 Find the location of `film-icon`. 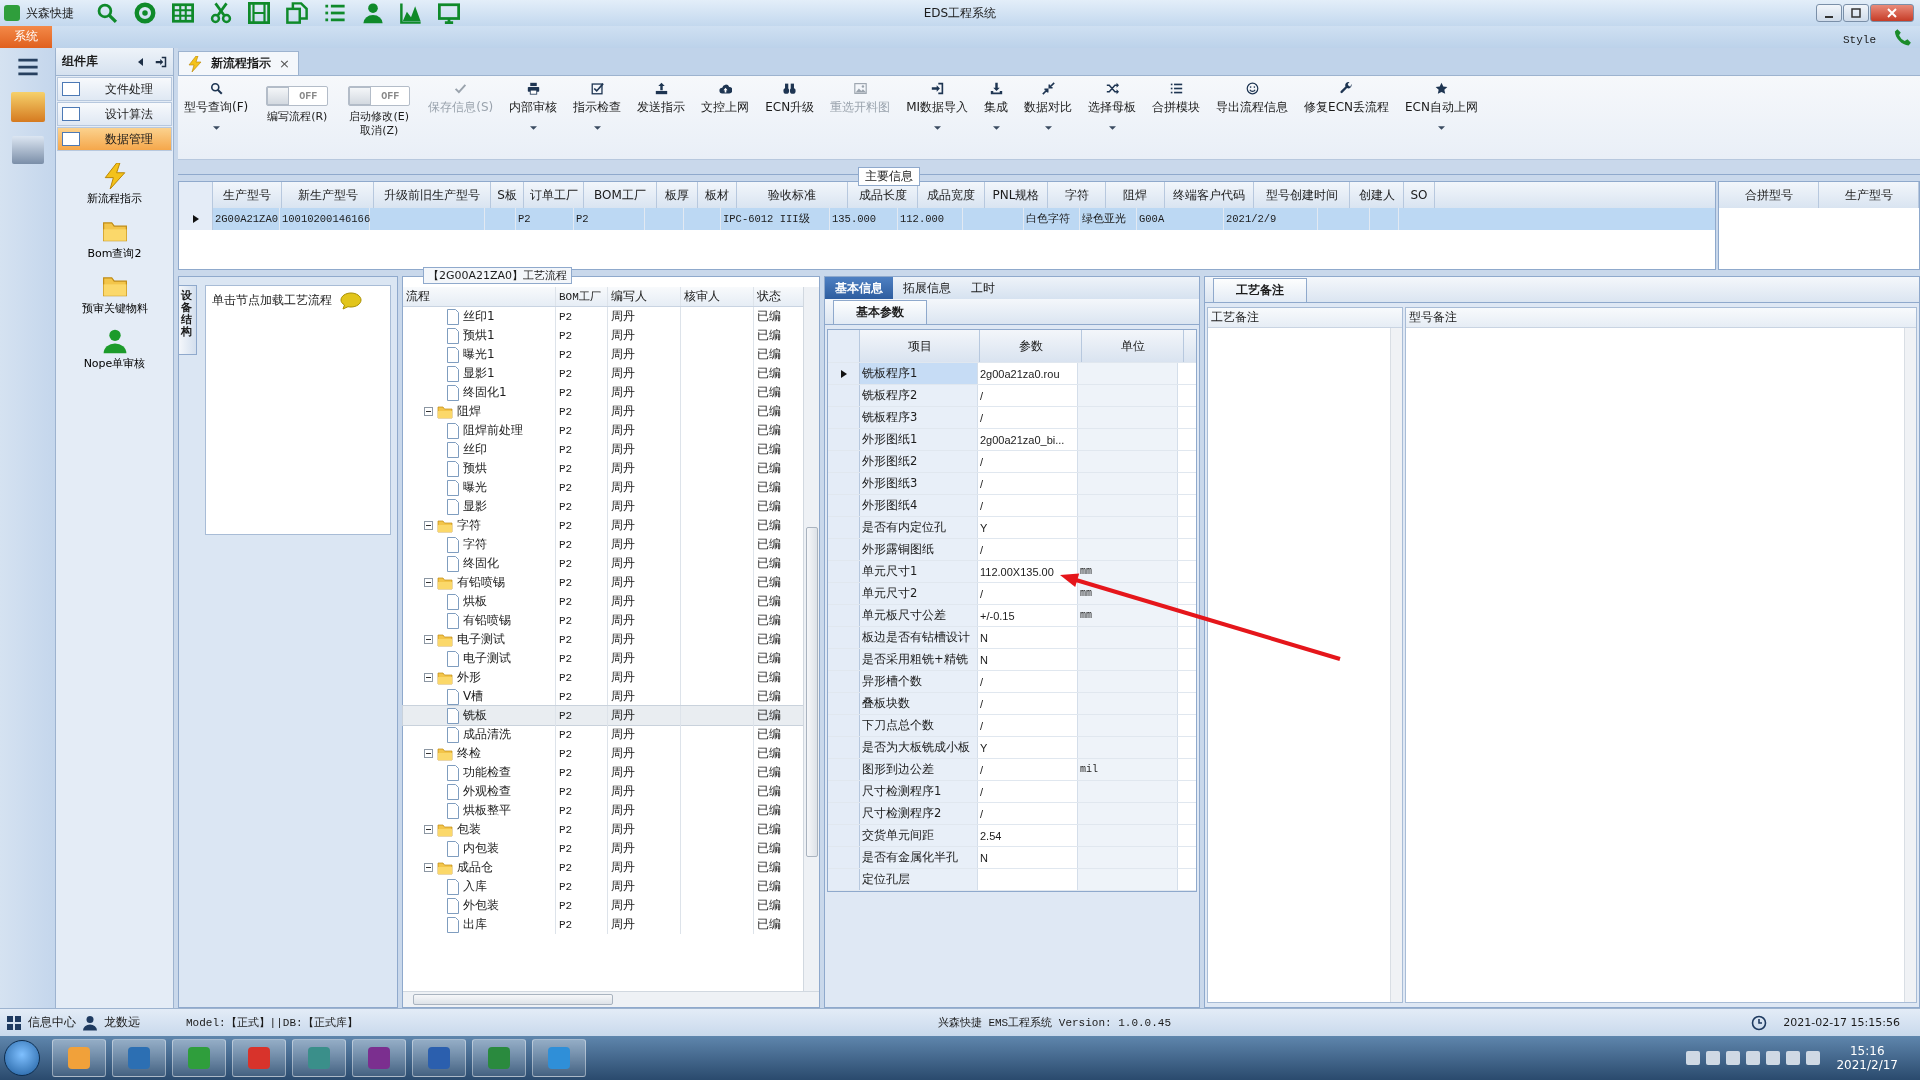

film-icon is located at coordinates (259, 13).